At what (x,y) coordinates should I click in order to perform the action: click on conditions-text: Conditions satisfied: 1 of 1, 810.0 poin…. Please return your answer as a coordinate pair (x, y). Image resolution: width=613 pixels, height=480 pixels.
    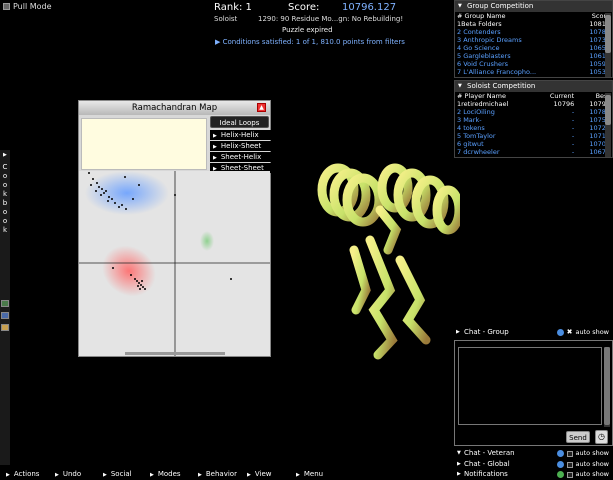
    Looking at the image, I should click on (313, 42).